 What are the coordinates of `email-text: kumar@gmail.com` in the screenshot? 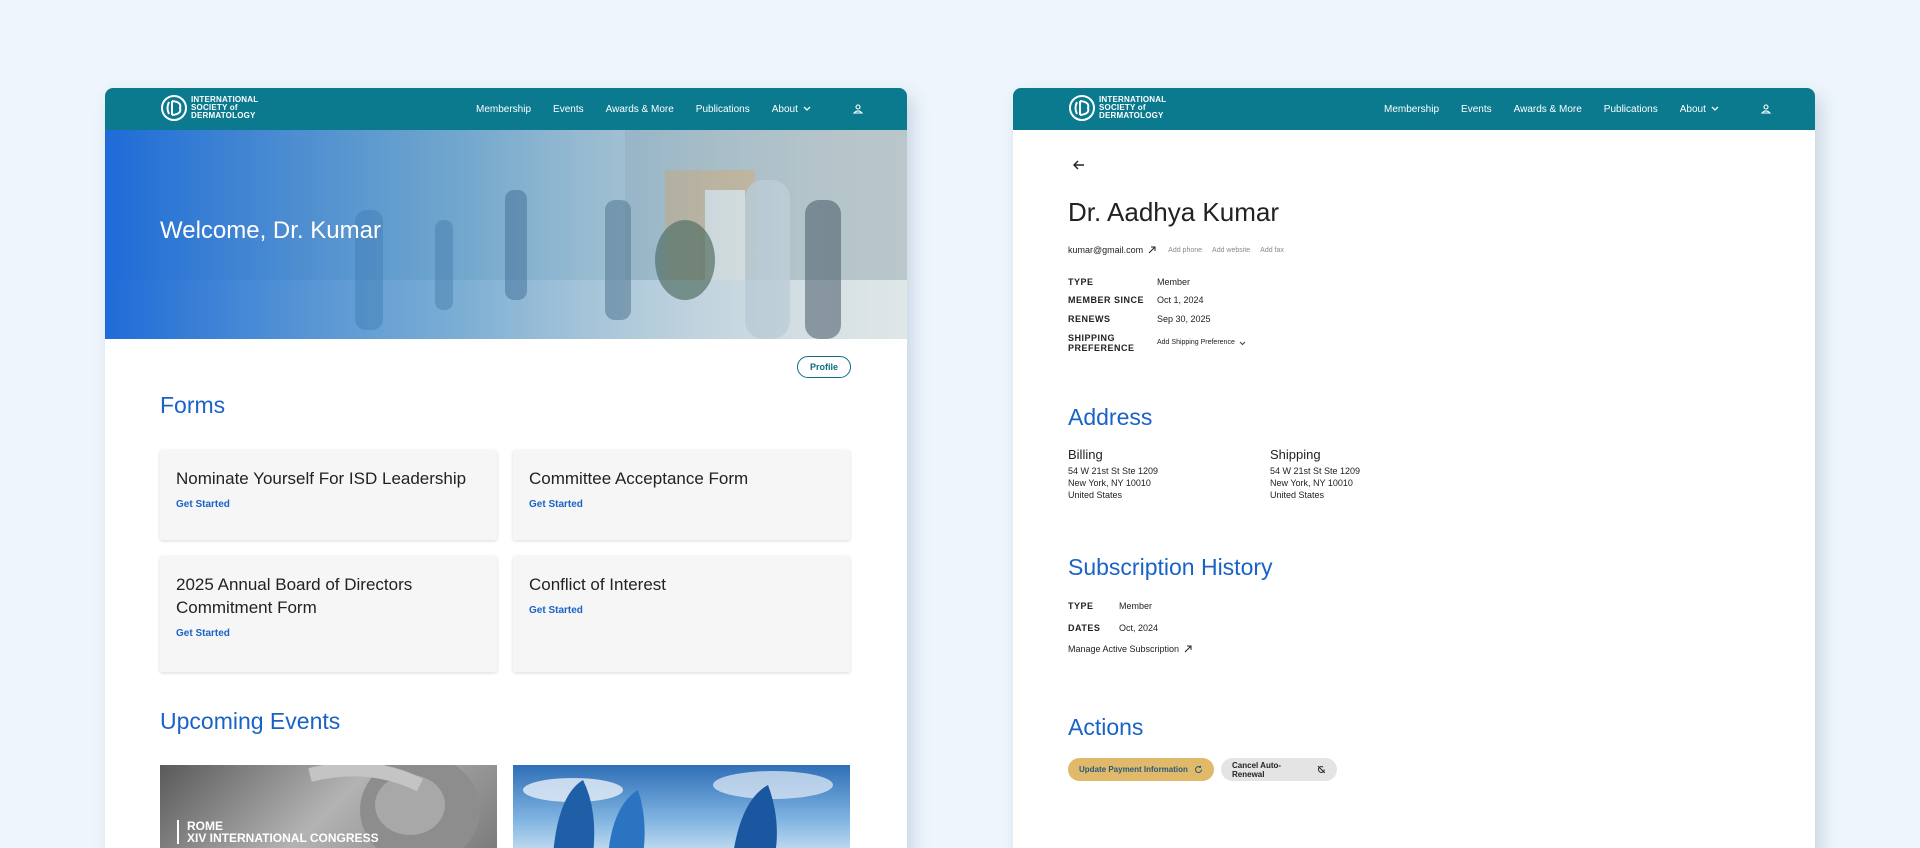 It's located at (1106, 250).